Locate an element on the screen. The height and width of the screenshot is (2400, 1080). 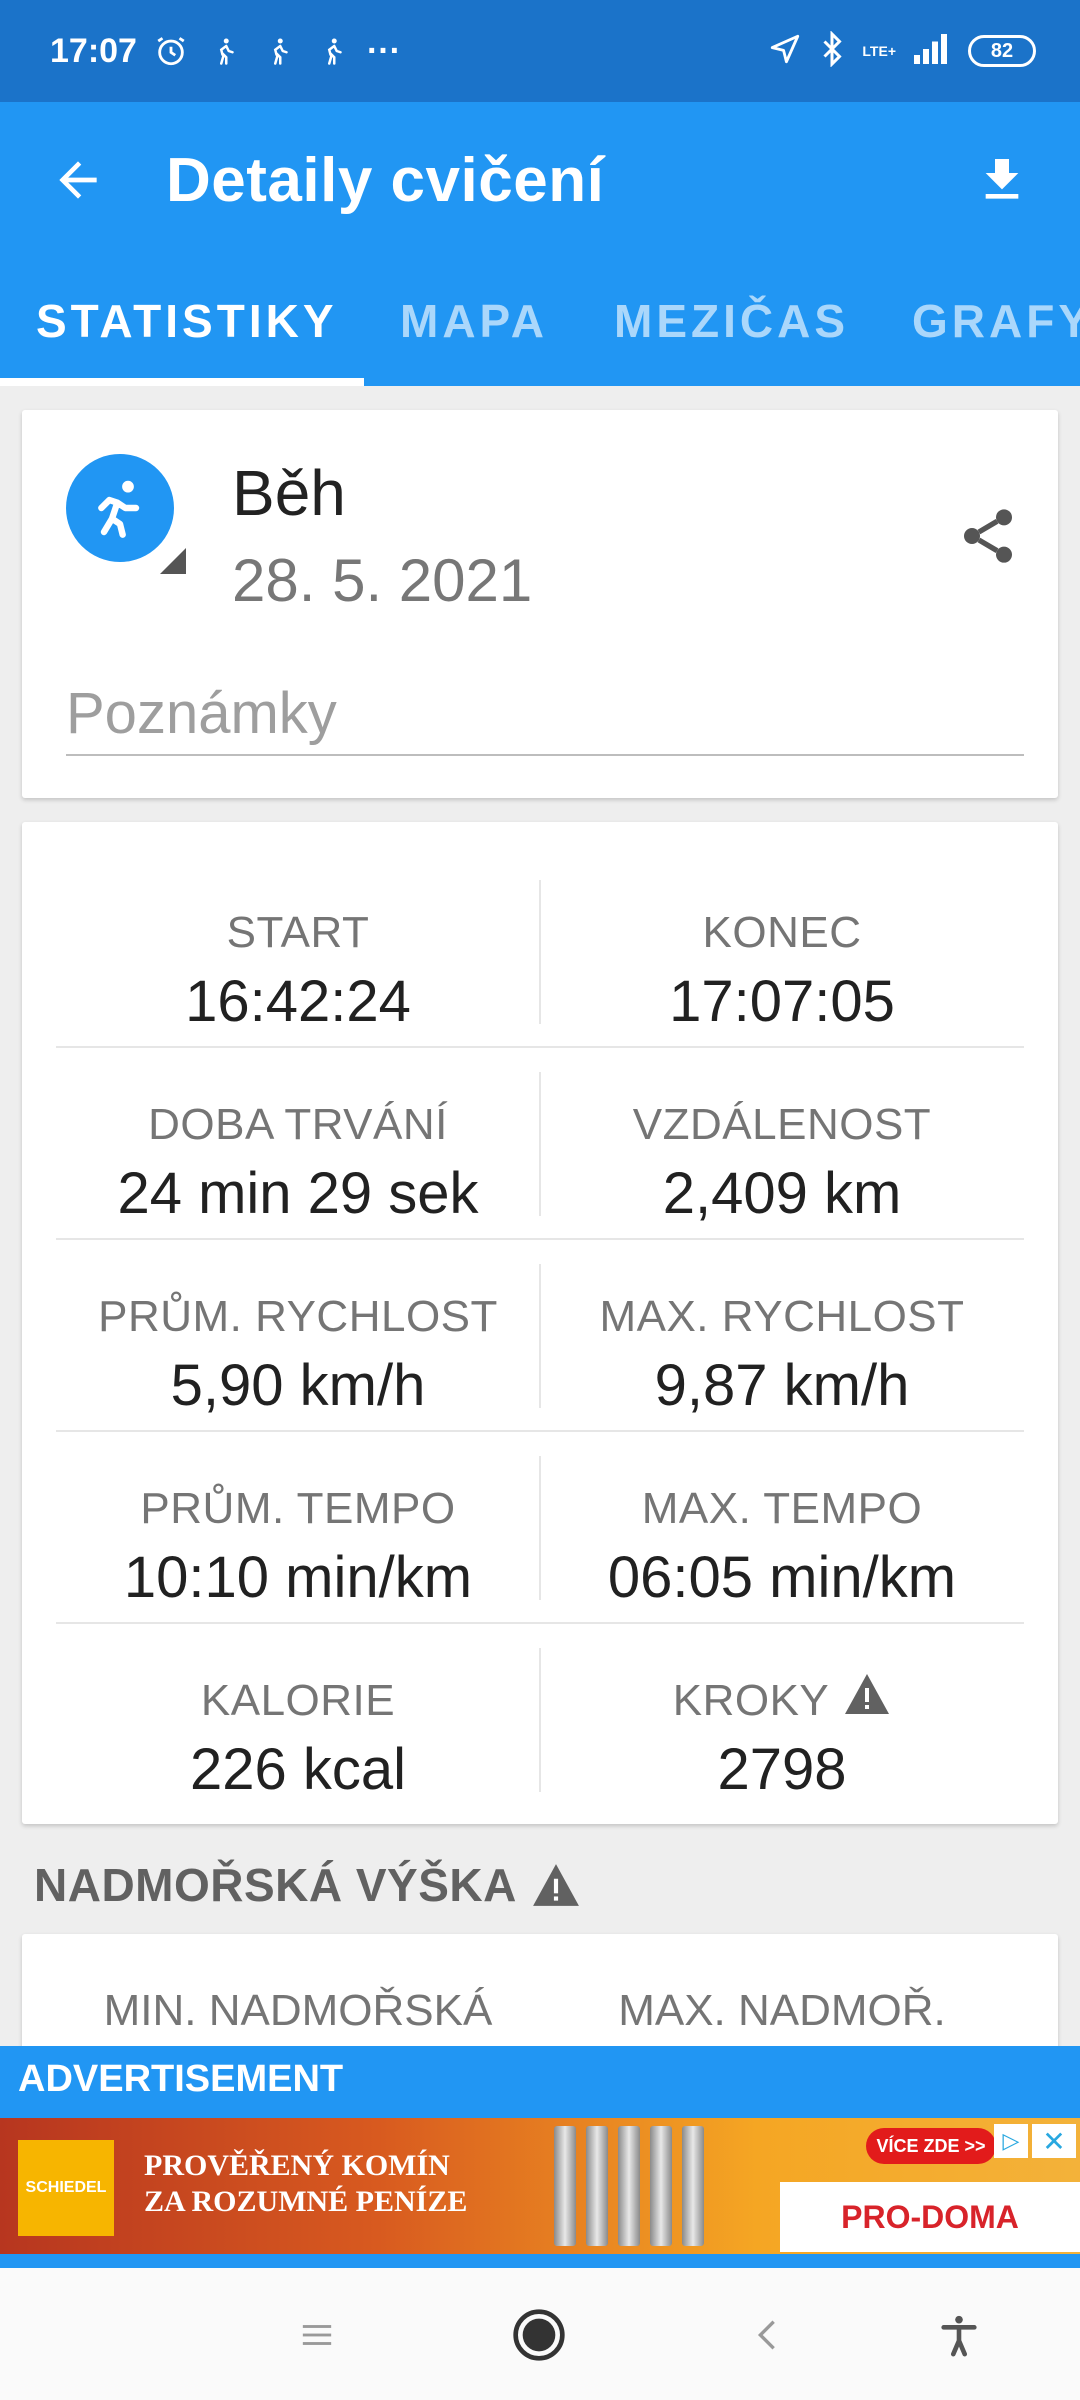
stat-calories: KALORIE 226 kcal is located at coordinates (298, 1720).